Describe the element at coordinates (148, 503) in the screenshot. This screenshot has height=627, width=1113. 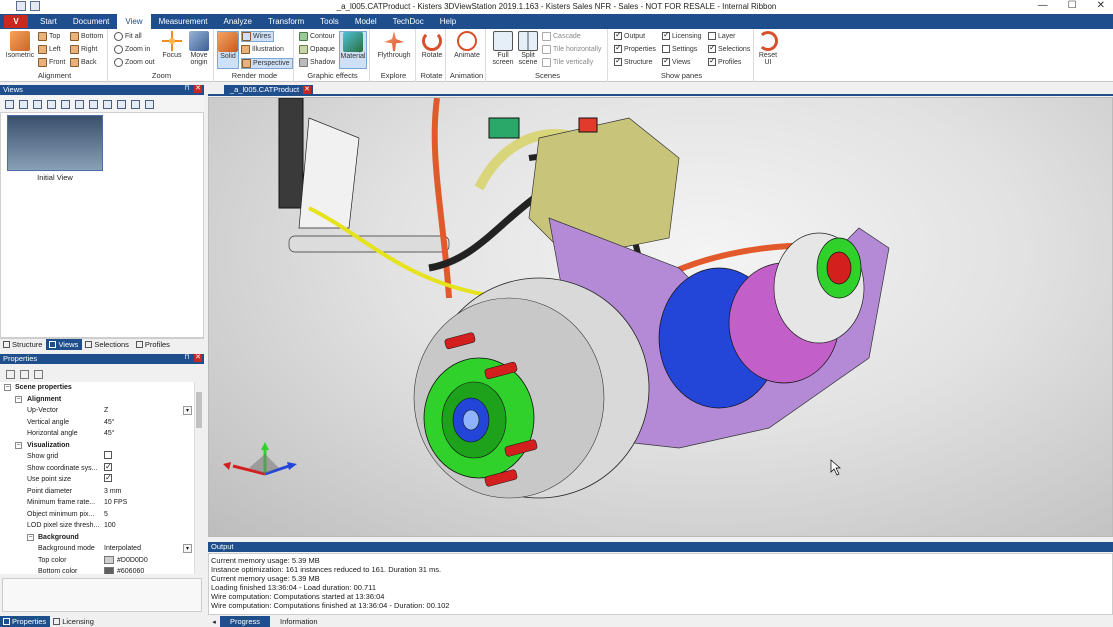
I see `property-value: 10 FPS` at that location.